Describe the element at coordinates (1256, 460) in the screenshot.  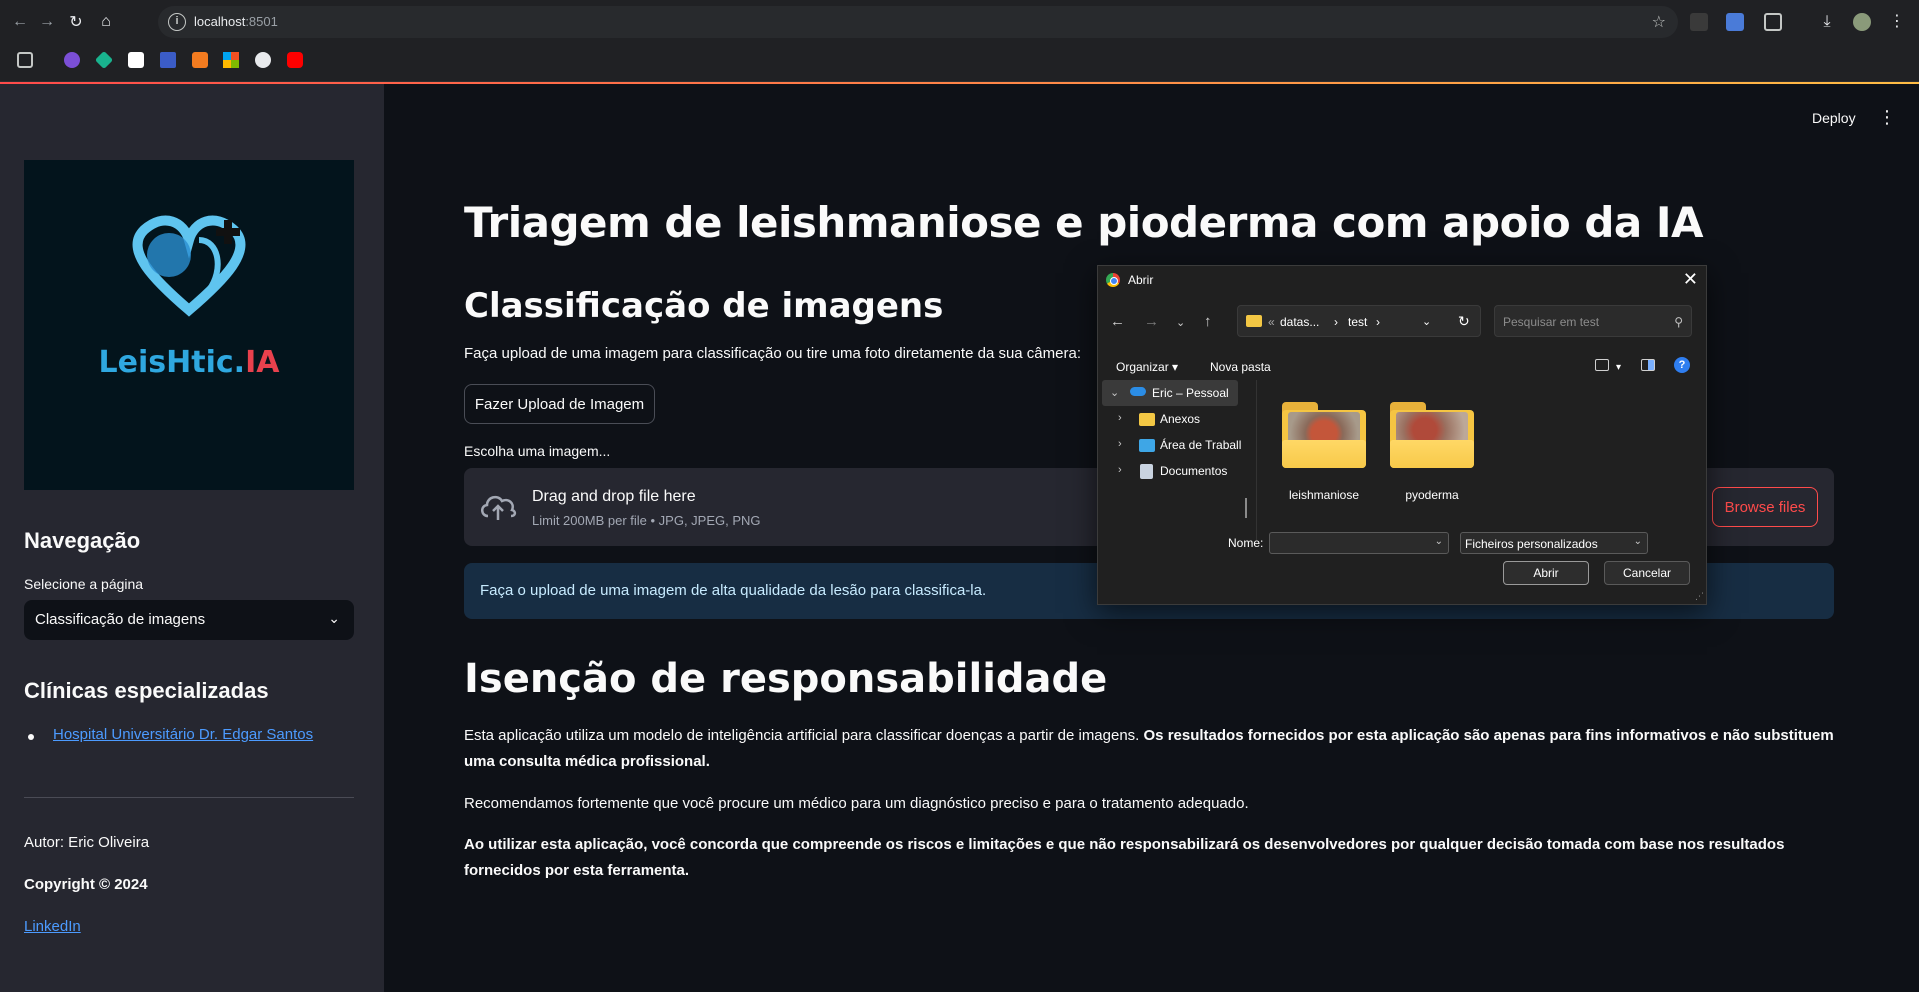
I see `pane-divider` at that location.